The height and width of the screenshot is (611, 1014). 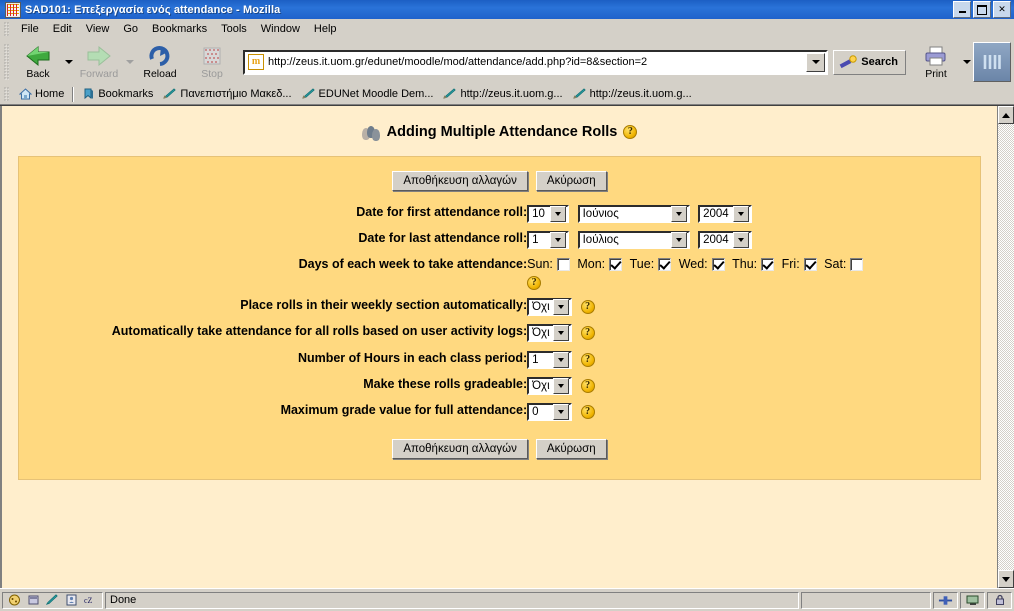 What do you see at coordinates (30, 29) in the screenshot?
I see `menu-file: File` at bounding box center [30, 29].